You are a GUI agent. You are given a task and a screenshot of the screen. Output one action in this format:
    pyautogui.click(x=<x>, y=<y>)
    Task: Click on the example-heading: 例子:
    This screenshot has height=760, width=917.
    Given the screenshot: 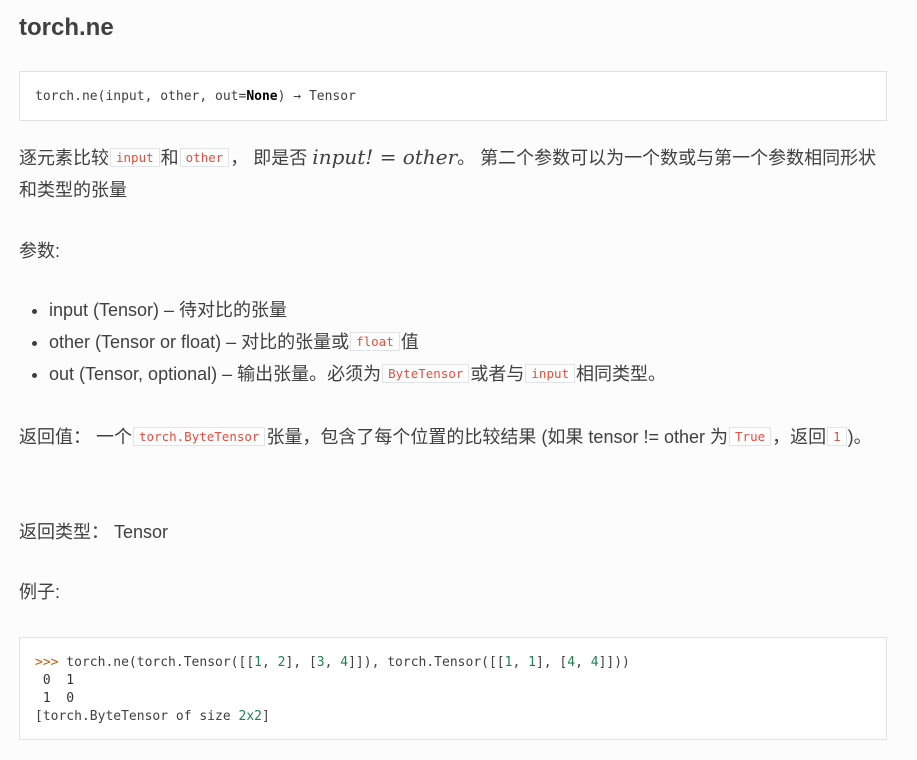 What is the action you would take?
    pyautogui.click(x=40, y=592)
    